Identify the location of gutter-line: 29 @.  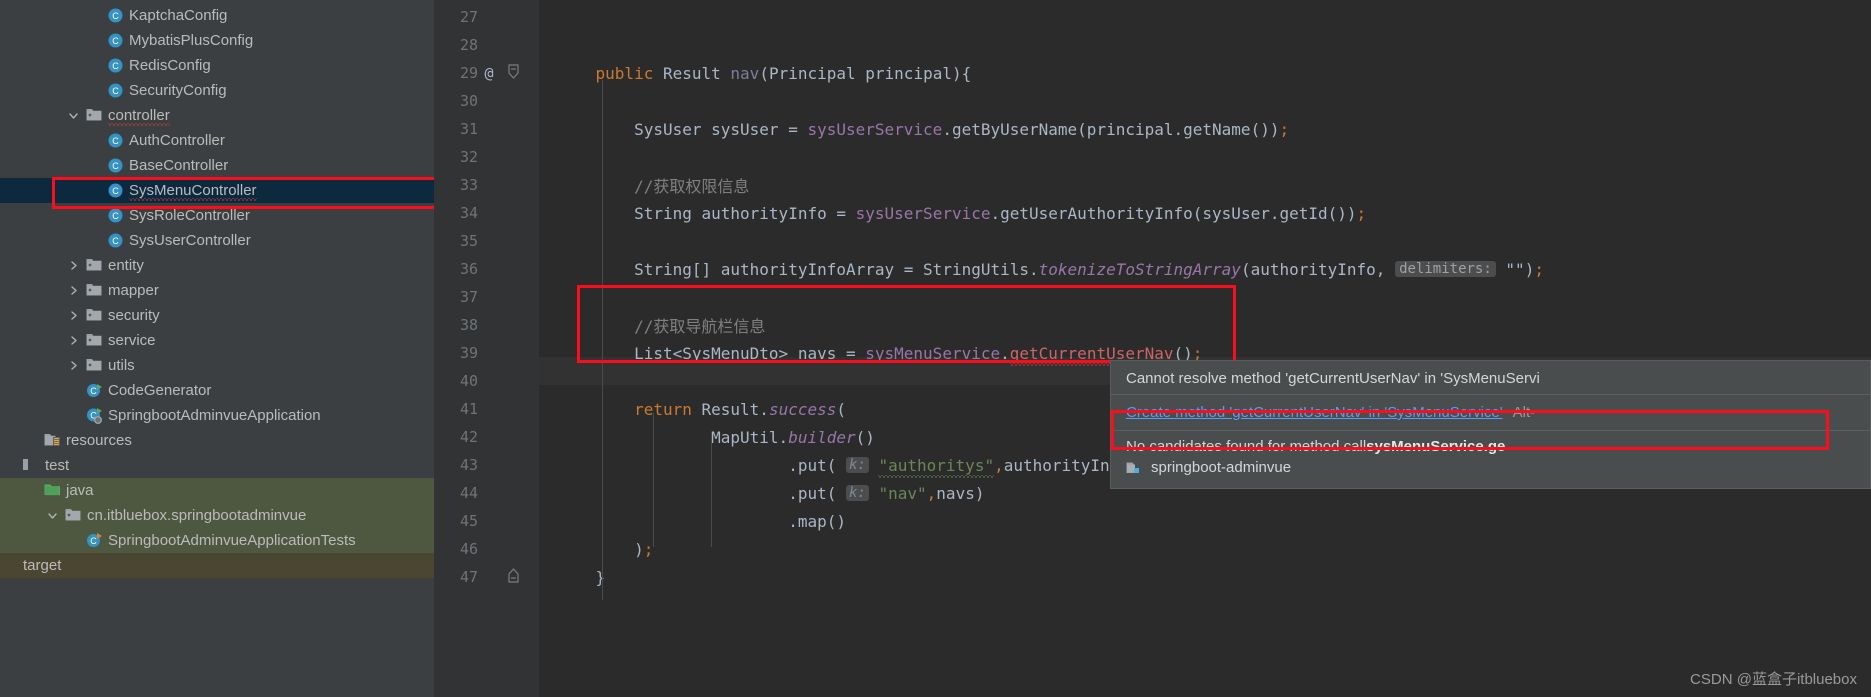
(486, 73).